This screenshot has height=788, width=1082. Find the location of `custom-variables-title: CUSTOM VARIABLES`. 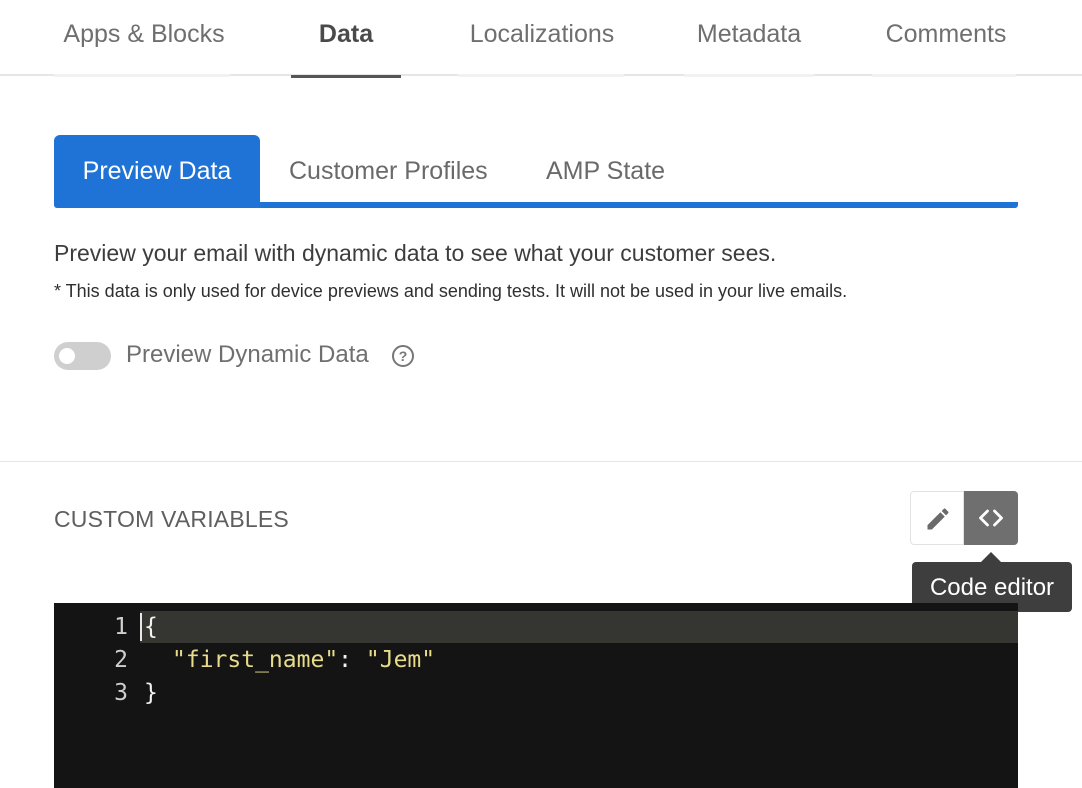

custom-variables-title: CUSTOM VARIABLES is located at coordinates (171, 519).